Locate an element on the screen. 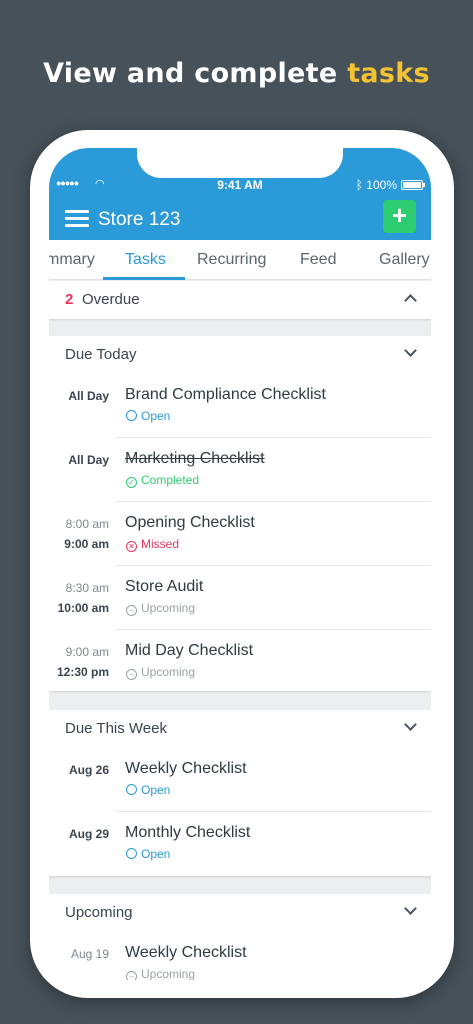 Image resolution: width=473 pixels, height=1024 pixels. active-tab-indicator is located at coordinates (144, 278).